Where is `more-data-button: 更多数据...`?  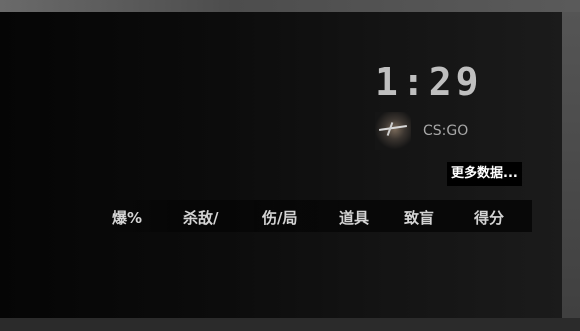 more-data-button: 更多数据... is located at coordinates (484, 174).